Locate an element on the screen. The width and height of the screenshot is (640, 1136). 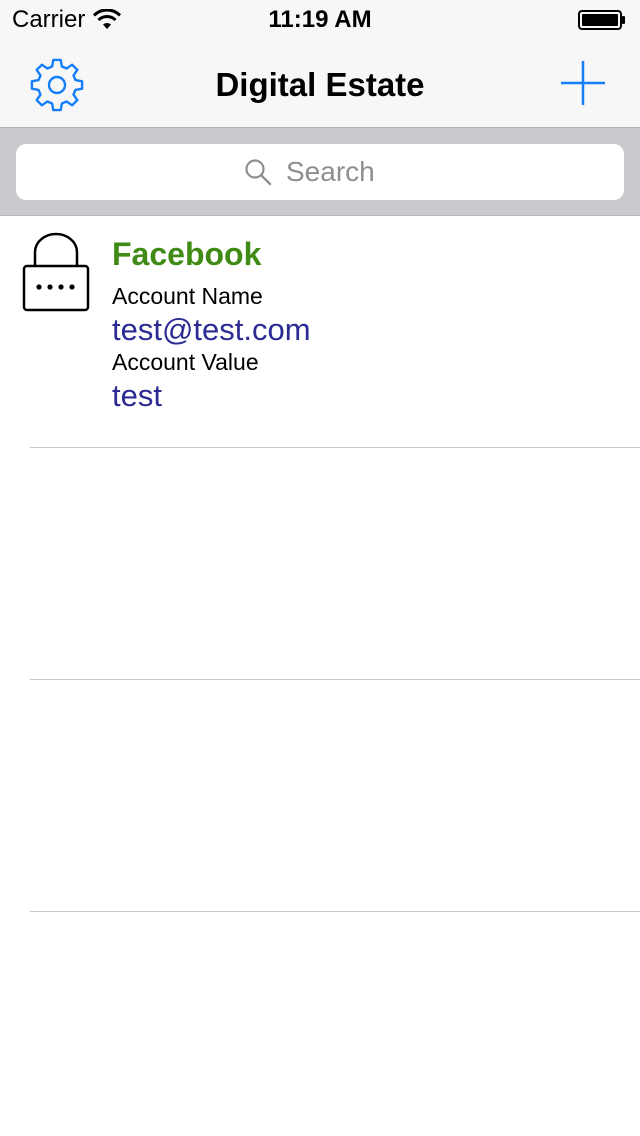
search-field is located at coordinates (320, 172).